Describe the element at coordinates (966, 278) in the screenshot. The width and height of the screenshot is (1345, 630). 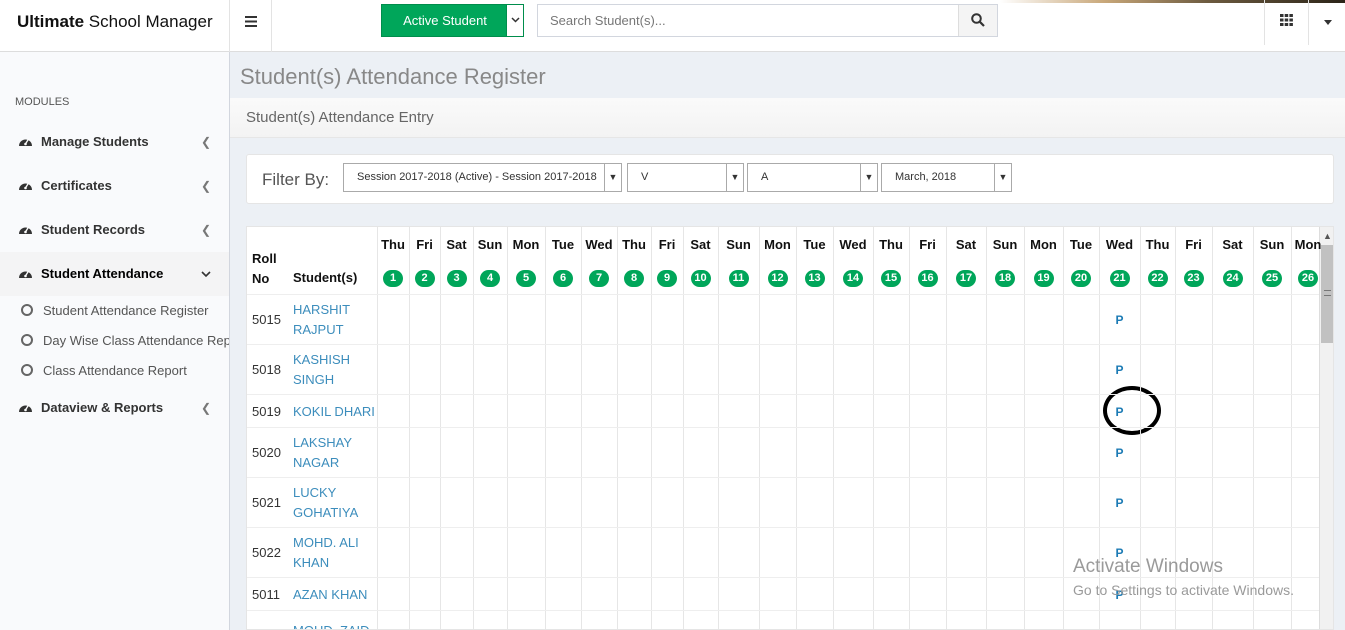
I see `day-number-badge: 17` at that location.